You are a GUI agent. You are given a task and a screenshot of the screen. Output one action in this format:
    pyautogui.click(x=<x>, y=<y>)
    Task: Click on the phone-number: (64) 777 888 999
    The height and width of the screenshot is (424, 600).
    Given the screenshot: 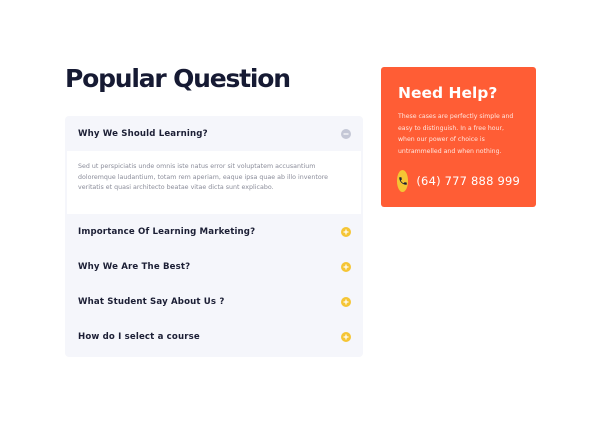 What is the action you would take?
    pyautogui.click(x=468, y=181)
    